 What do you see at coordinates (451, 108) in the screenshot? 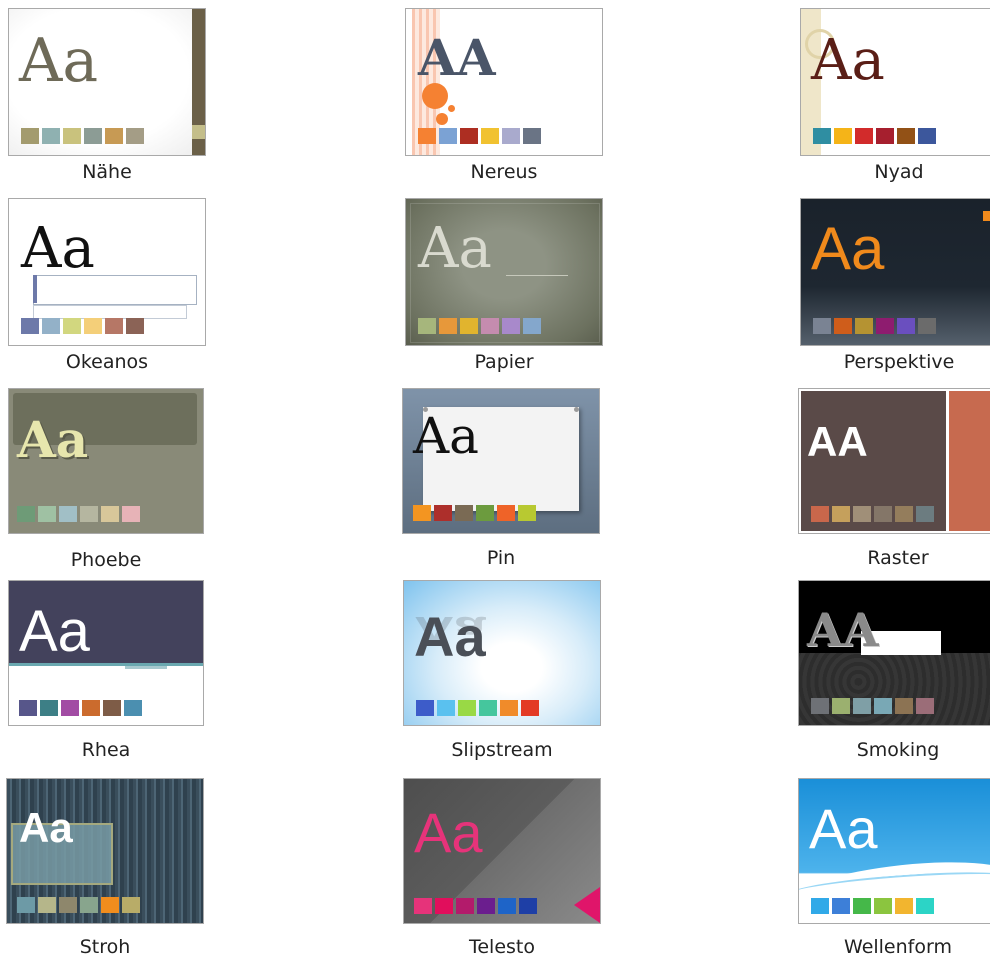
I see `circle-small` at bounding box center [451, 108].